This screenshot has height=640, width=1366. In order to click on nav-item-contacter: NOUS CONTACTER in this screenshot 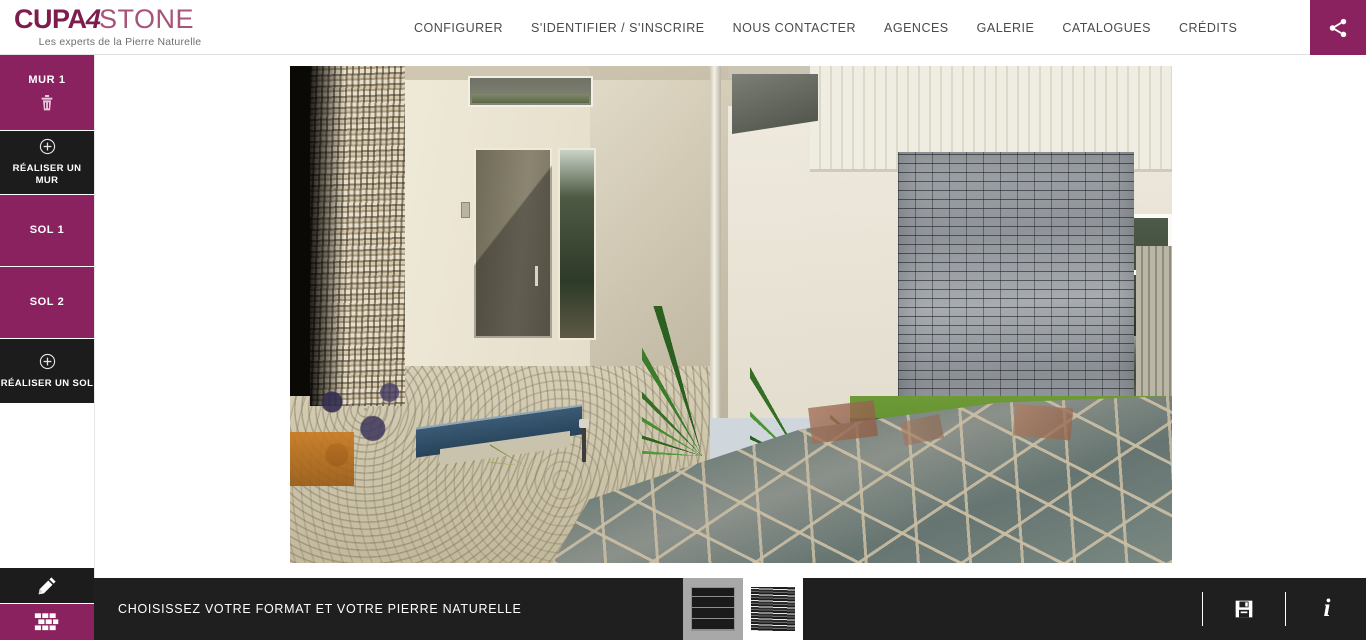, I will do `click(794, 28)`.